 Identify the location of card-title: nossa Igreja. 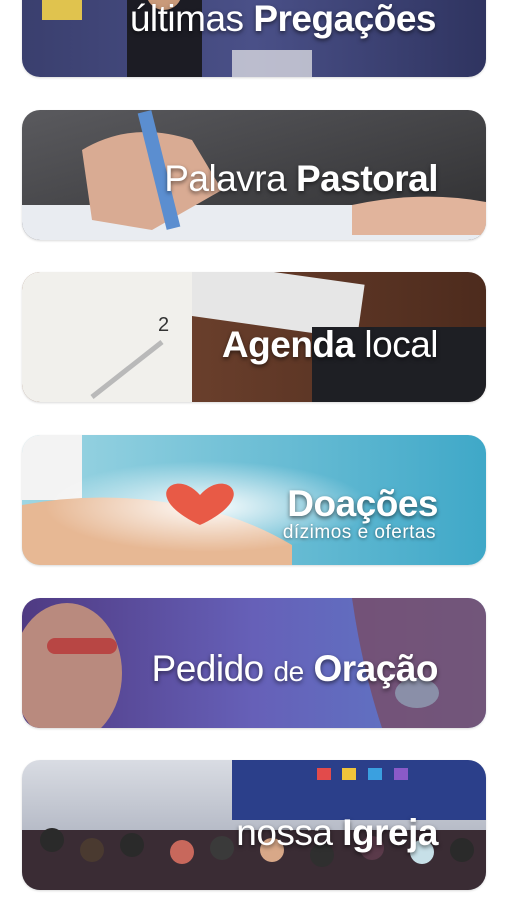
(337, 832).